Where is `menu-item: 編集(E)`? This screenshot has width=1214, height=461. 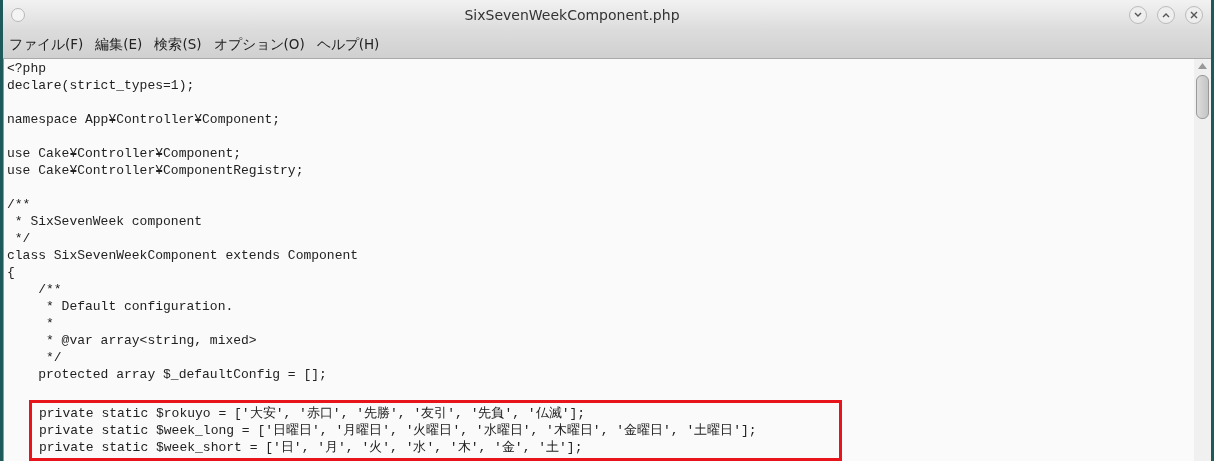 menu-item: 編集(E) is located at coordinates (119, 44).